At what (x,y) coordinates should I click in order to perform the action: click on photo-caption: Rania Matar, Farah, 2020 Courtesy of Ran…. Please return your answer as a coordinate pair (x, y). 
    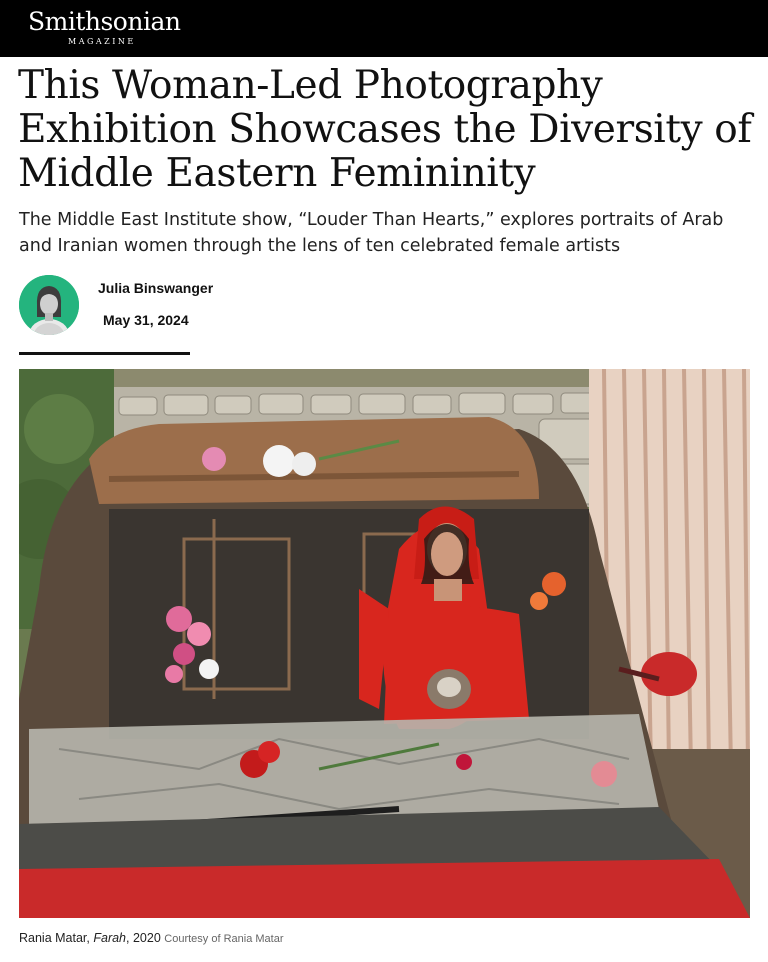
    Looking at the image, I should click on (151, 938).